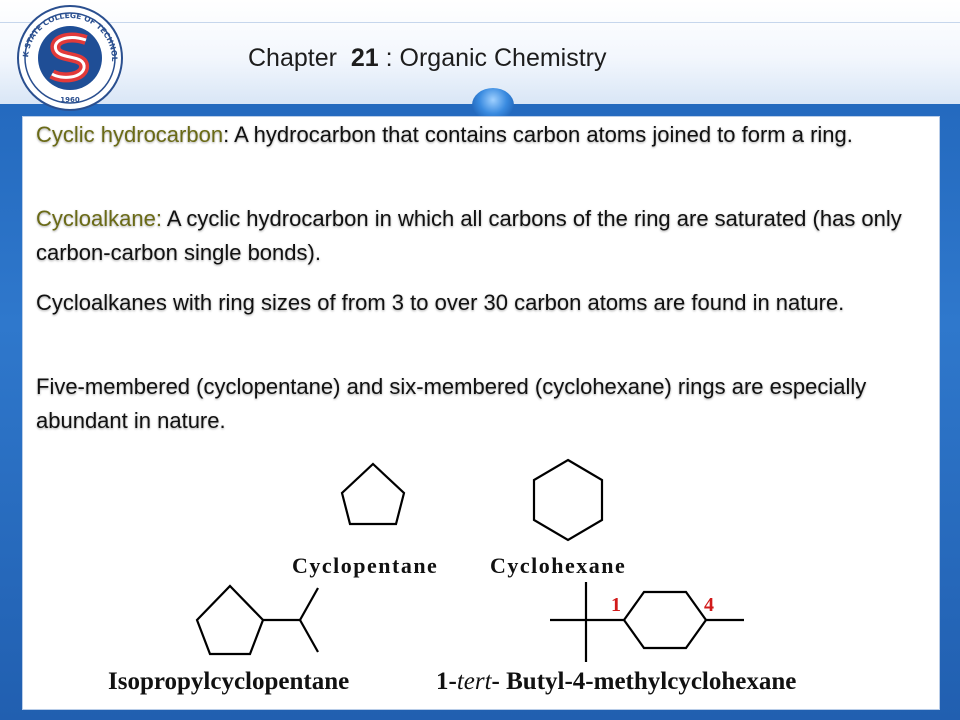  Describe the element at coordinates (373, 494) in the screenshot. I see `cyclopentane-ring` at that location.